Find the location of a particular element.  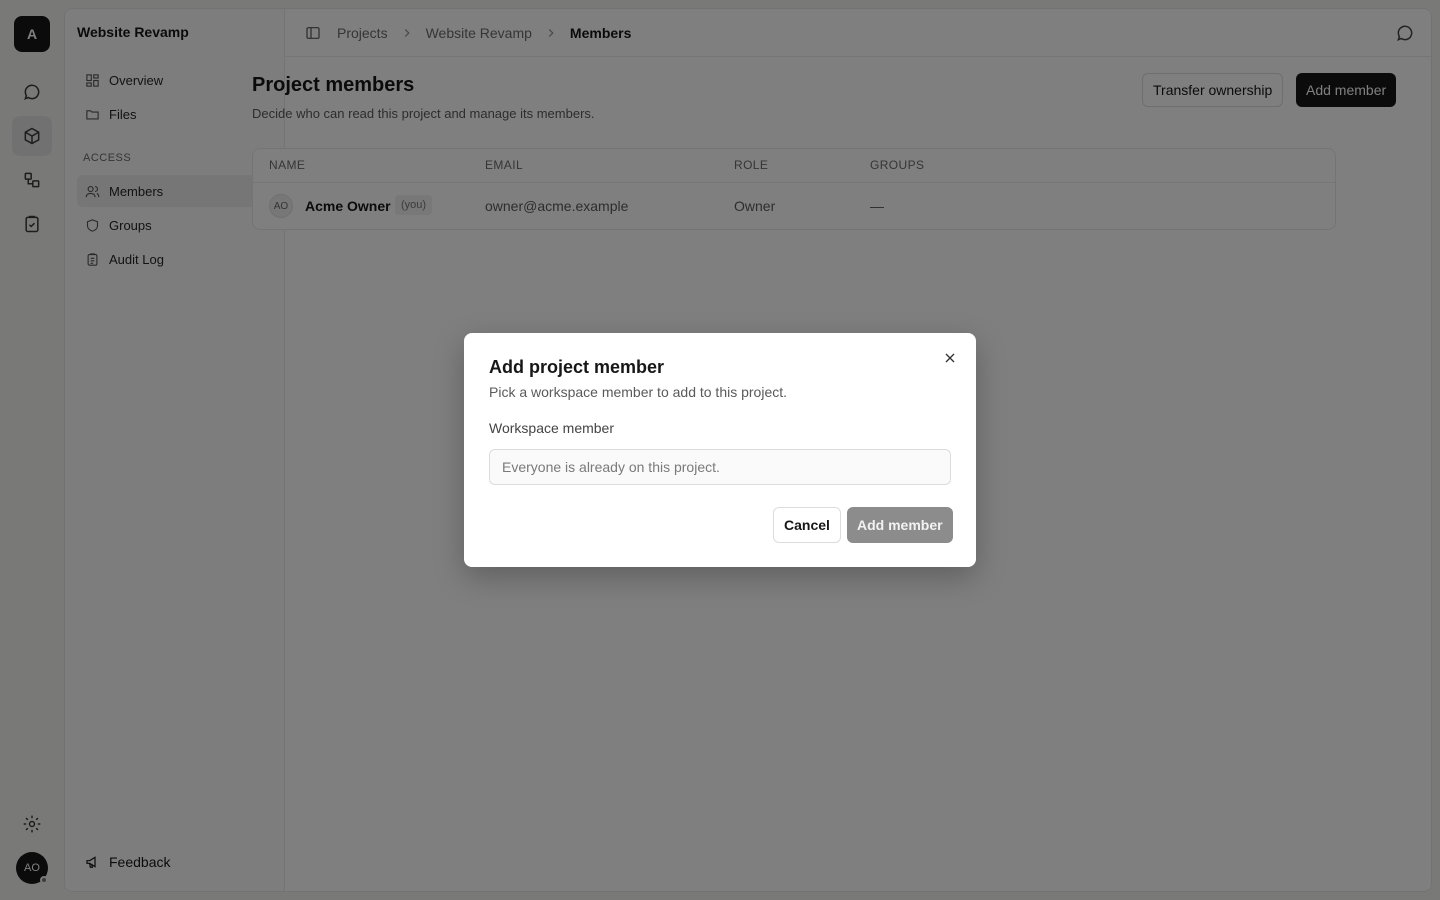

workspace-member-label: Workspace member is located at coordinates (552, 428).